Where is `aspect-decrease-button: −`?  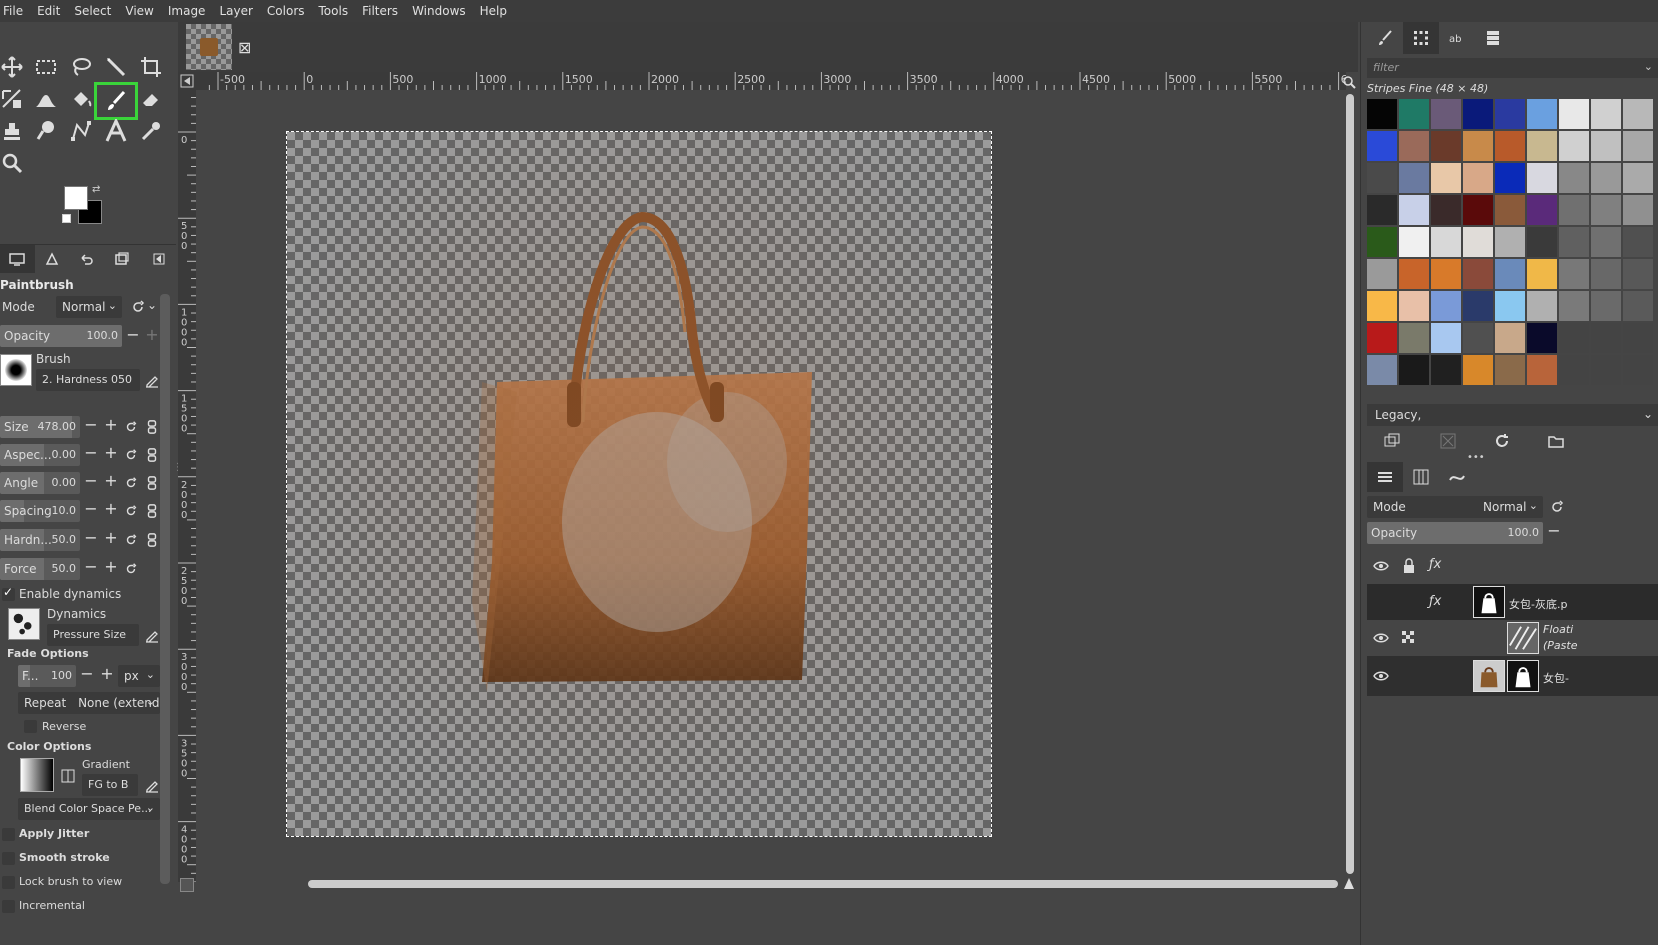 aspect-decrease-button: − is located at coordinates (91, 454).